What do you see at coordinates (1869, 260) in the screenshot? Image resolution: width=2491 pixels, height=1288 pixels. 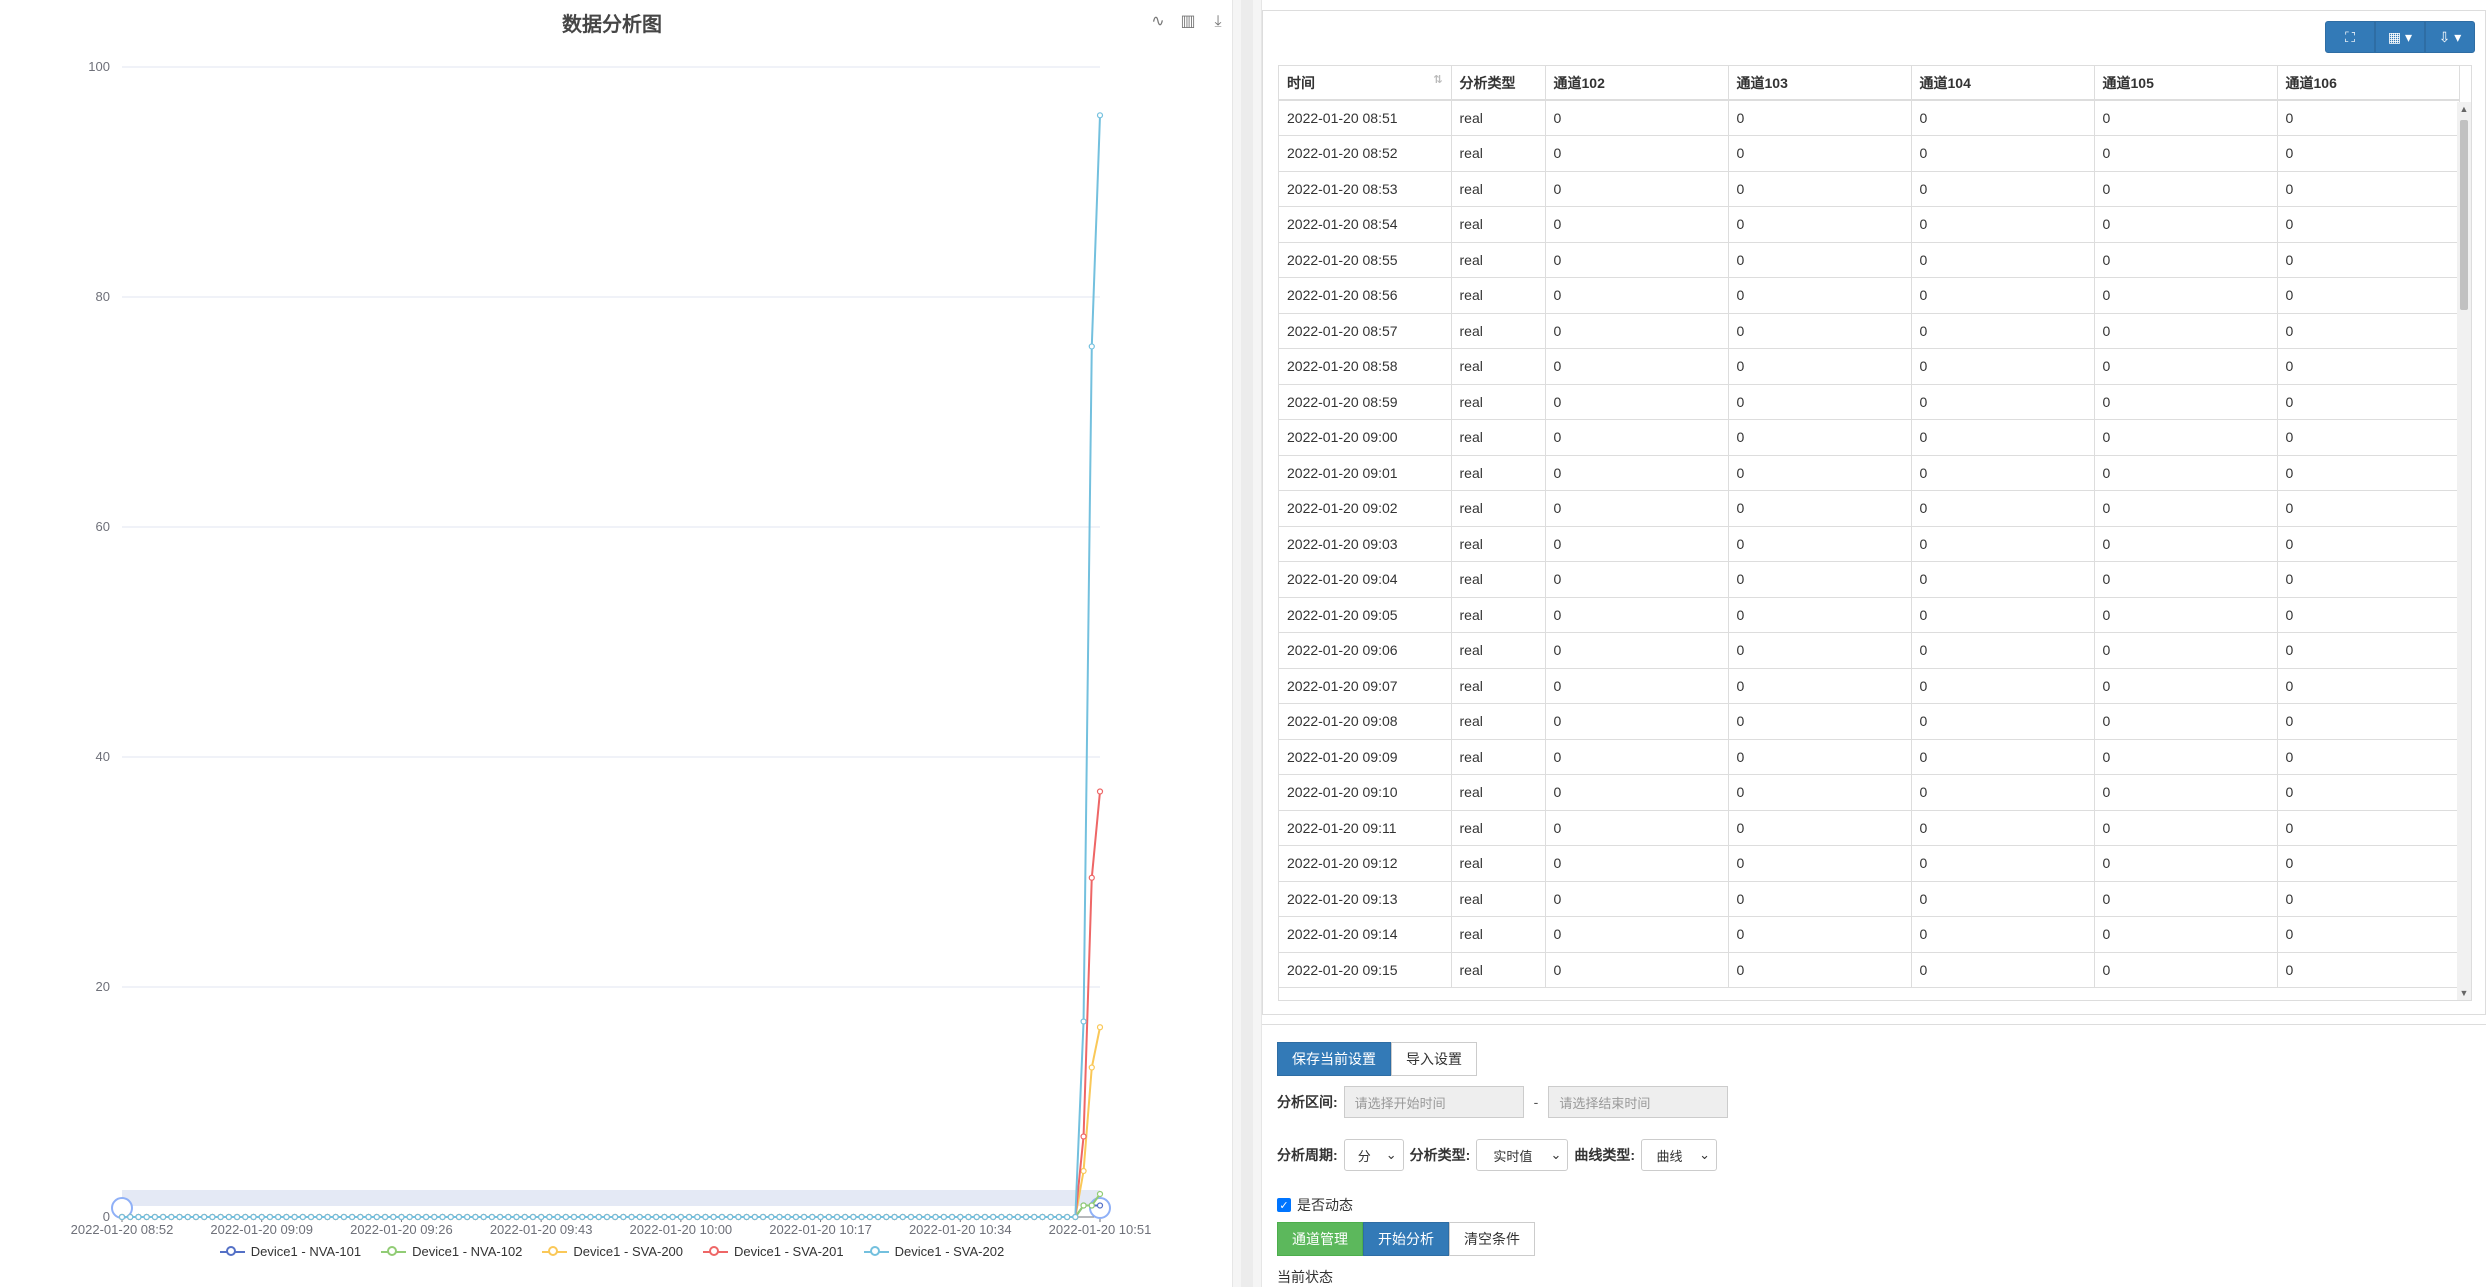 I see `table-row: 2022-01-20 08:55 real 0 0 0 0 0` at bounding box center [1869, 260].